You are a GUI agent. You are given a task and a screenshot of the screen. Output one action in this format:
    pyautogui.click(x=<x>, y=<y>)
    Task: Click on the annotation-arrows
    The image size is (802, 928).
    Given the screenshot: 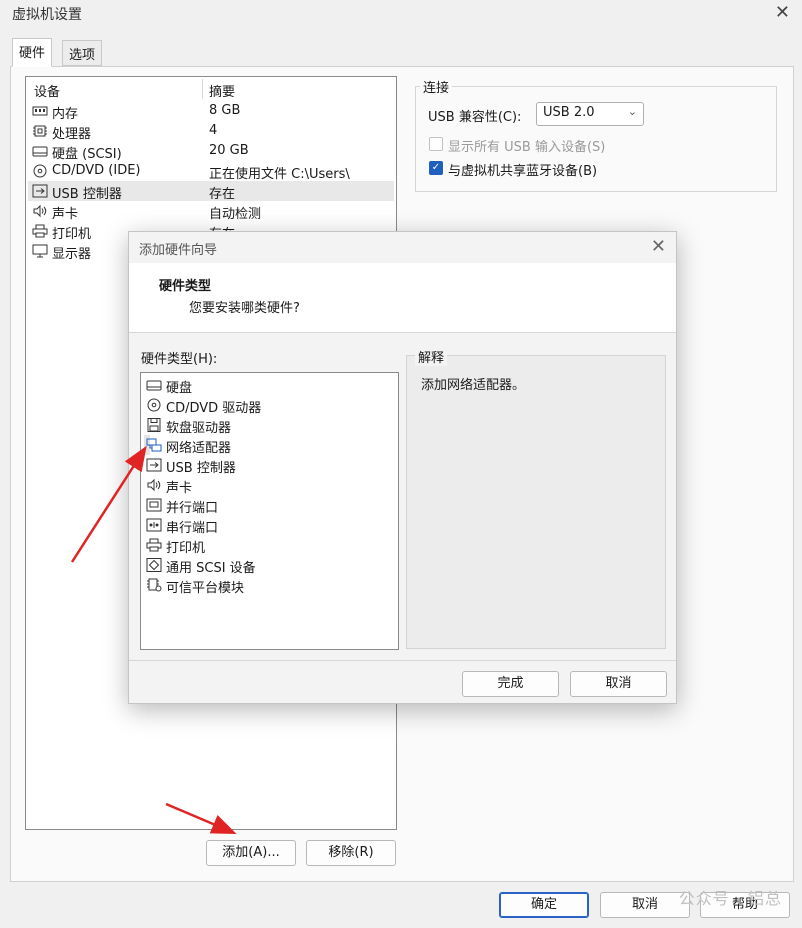 What is the action you would take?
    pyautogui.click(x=153, y=639)
    